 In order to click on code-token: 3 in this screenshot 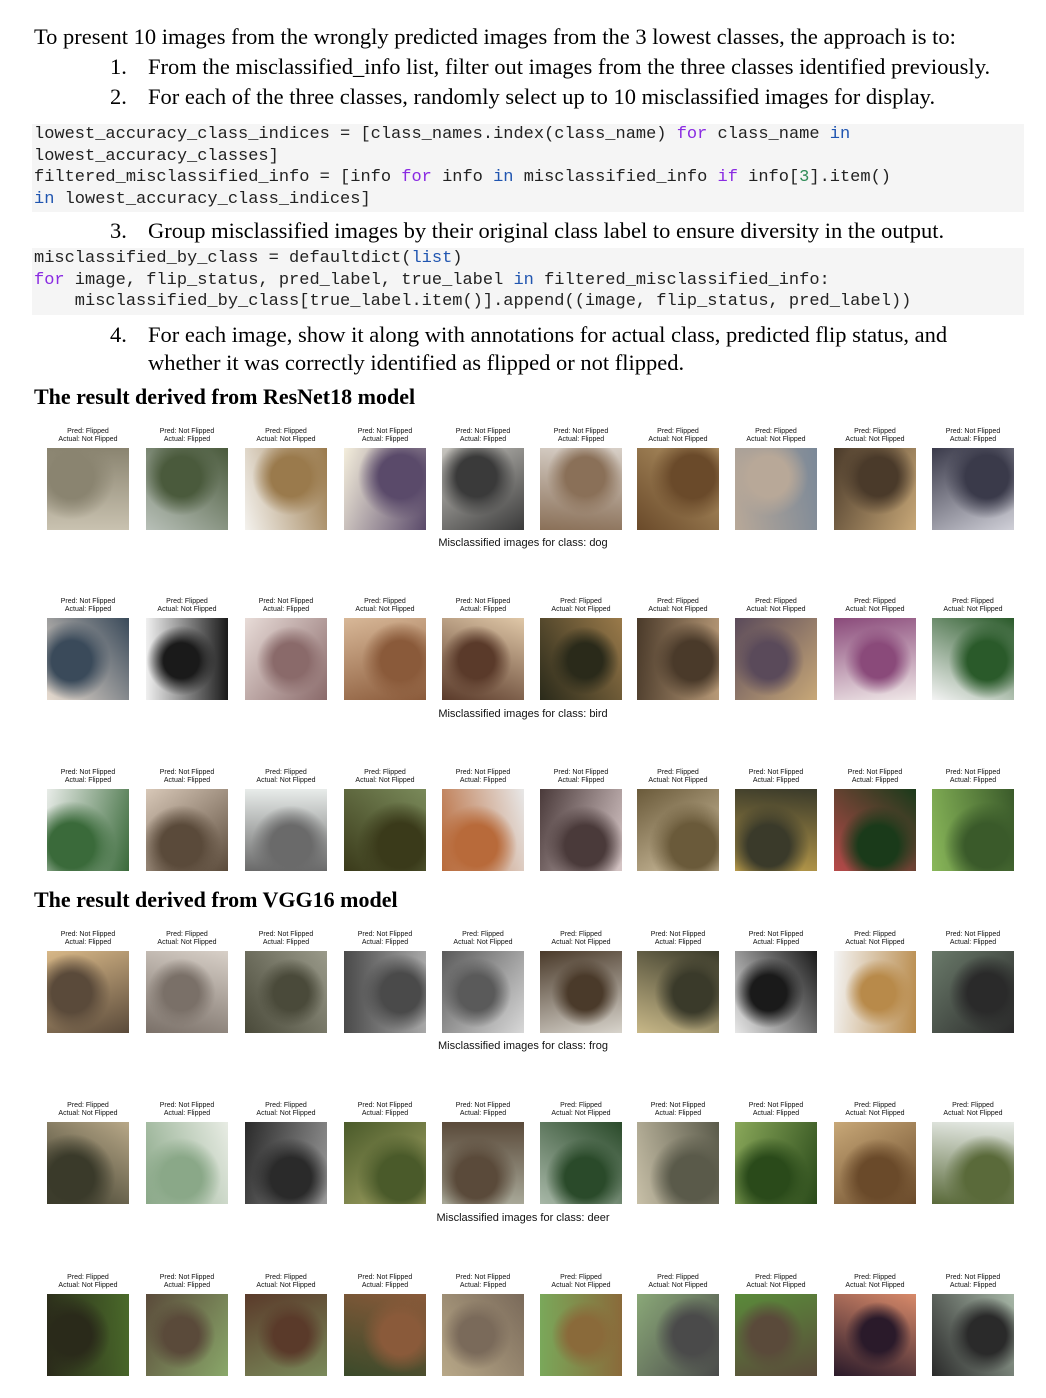, I will do `click(804, 177)`.